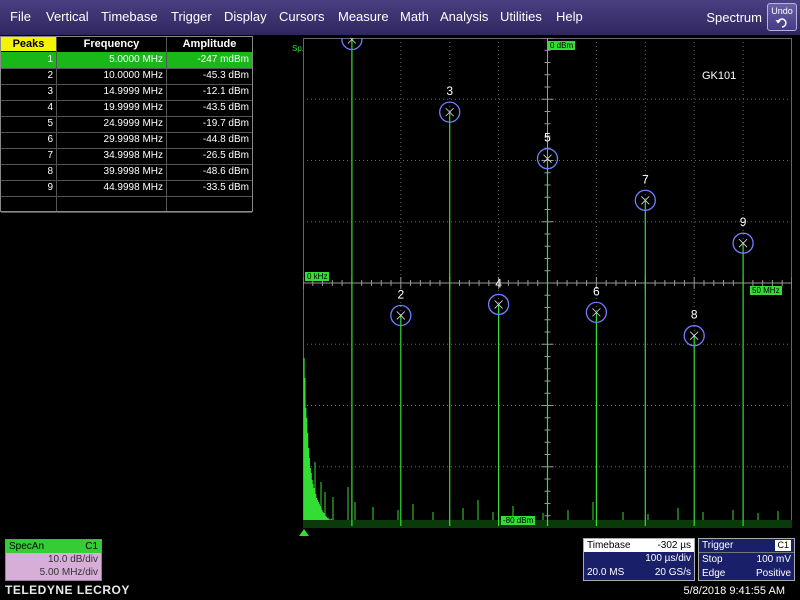 This screenshot has width=800, height=600. Describe the element at coordinates (400, 294) in the screenshot. I see `peak-label: 2` at that location.